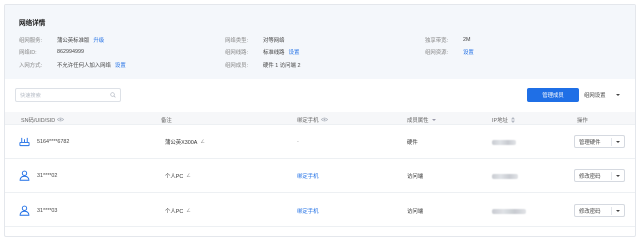 Image resolution: width=640 pixels, height=241 pixels. Describe the element at coordinates (467, 40) in the screenshot. I see `bandwidth-value: 2M` at that location.